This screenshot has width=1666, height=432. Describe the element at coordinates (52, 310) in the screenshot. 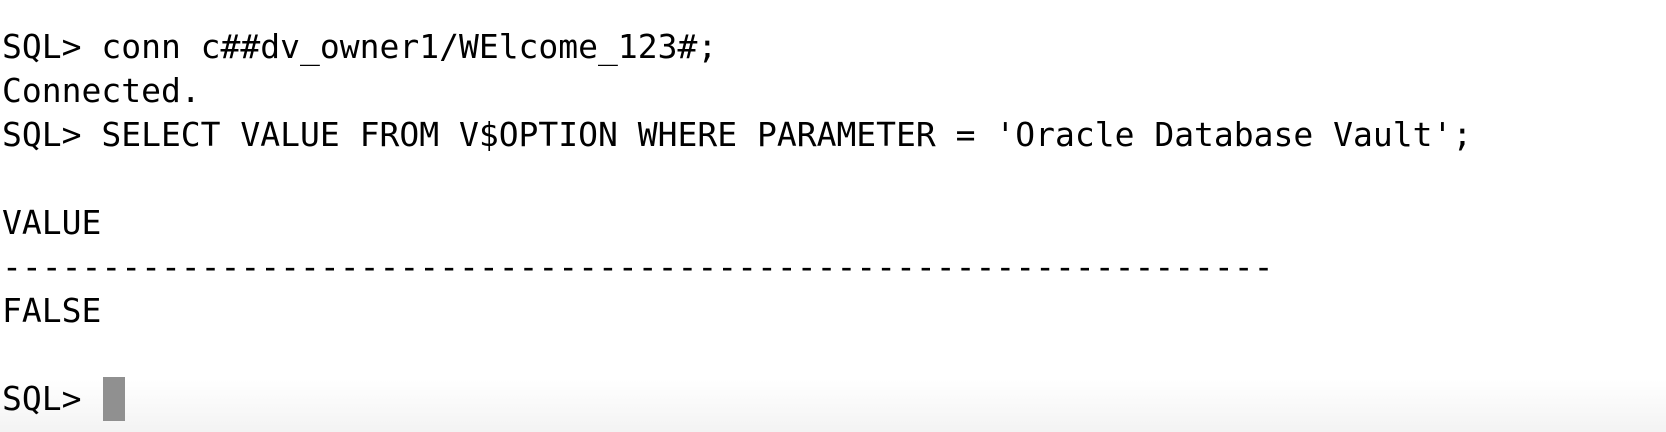

I see `result-value: FALSE` at that location.